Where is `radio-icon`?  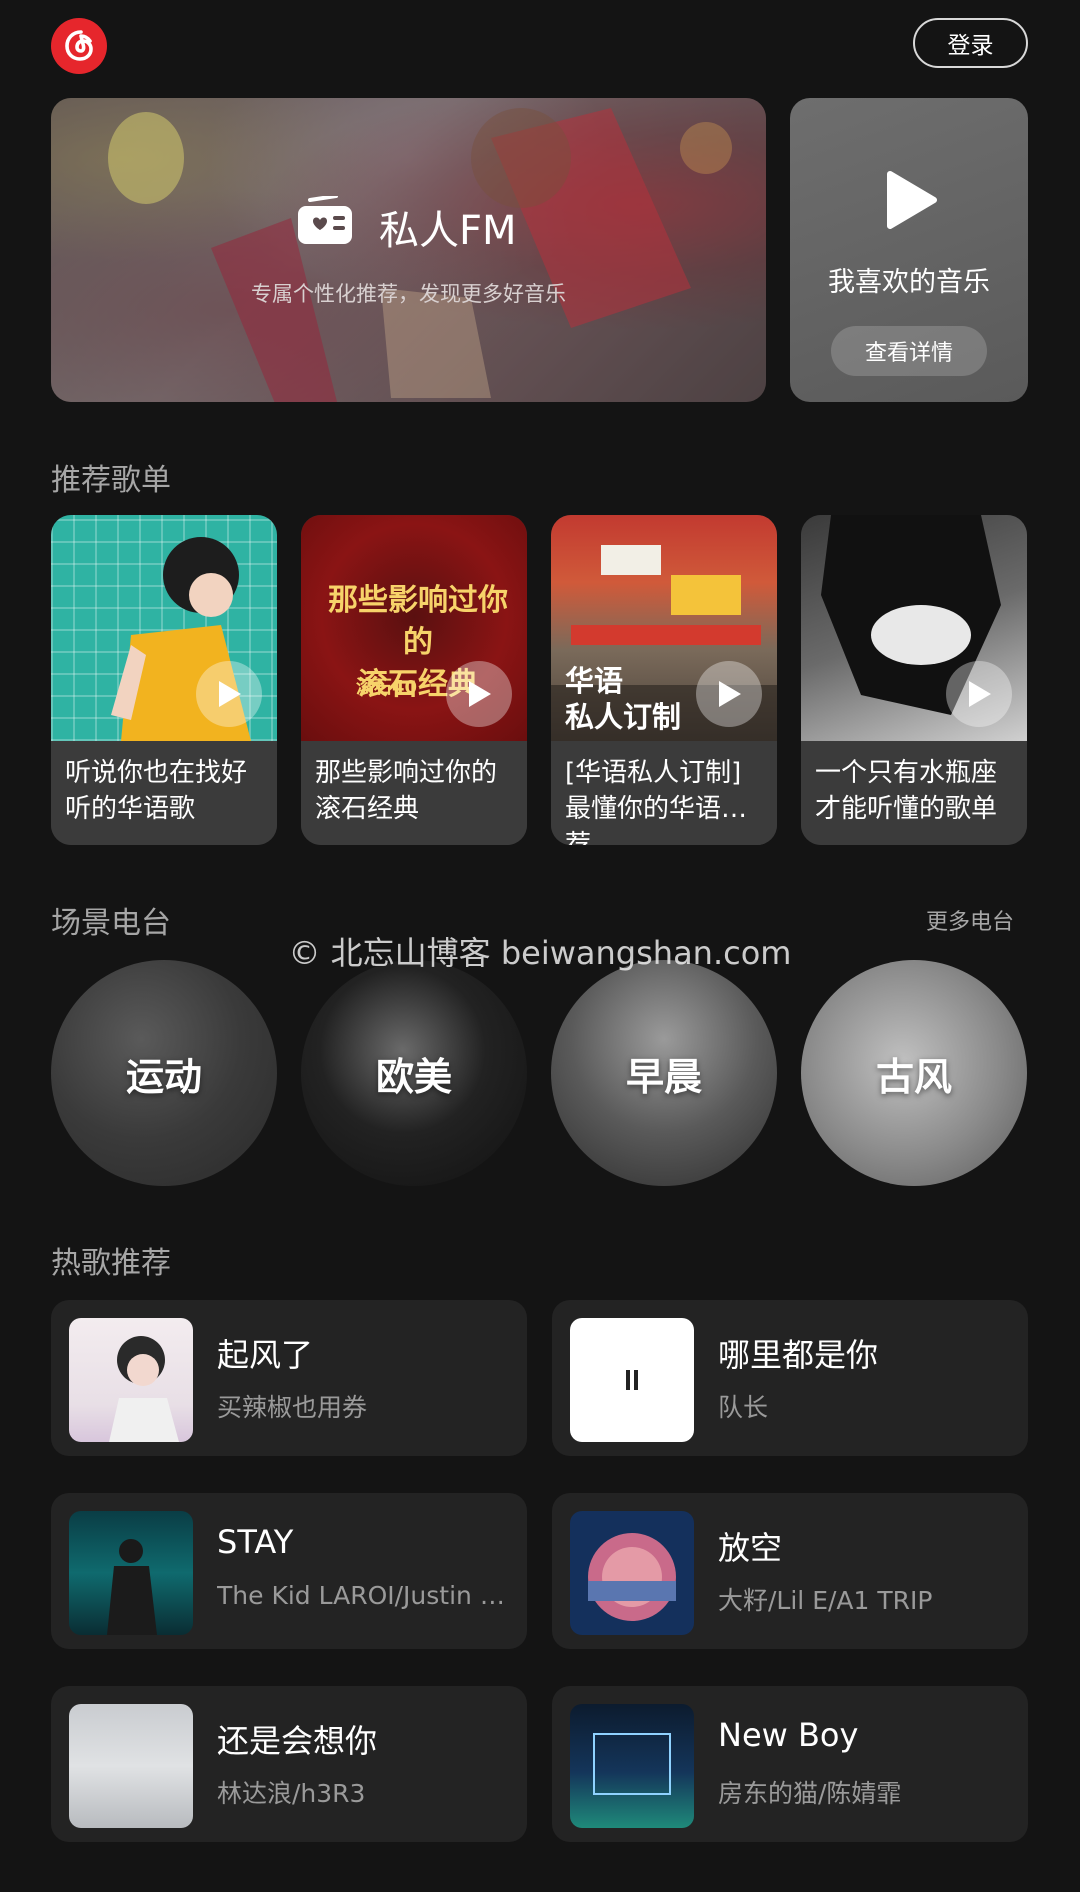
radio-icon is located at coordinates (325, 220).